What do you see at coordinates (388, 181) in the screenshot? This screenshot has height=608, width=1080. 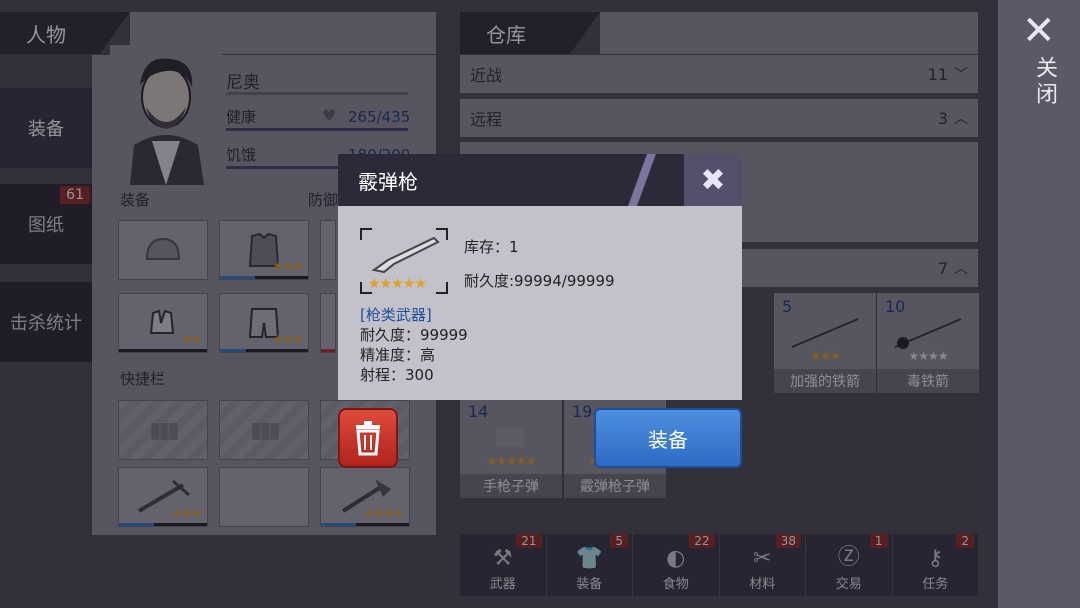 I see `modal-title: 霰弹枪` at bounding box center [388, 181].